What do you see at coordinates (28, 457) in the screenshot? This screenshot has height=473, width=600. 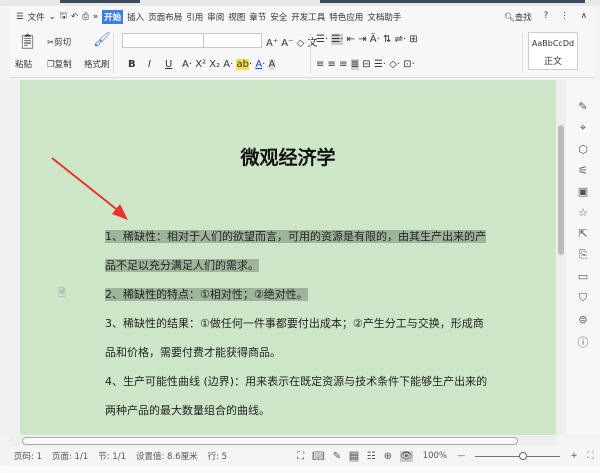 I see `status-page: 页码: 1` at bounding box center [28, 457].